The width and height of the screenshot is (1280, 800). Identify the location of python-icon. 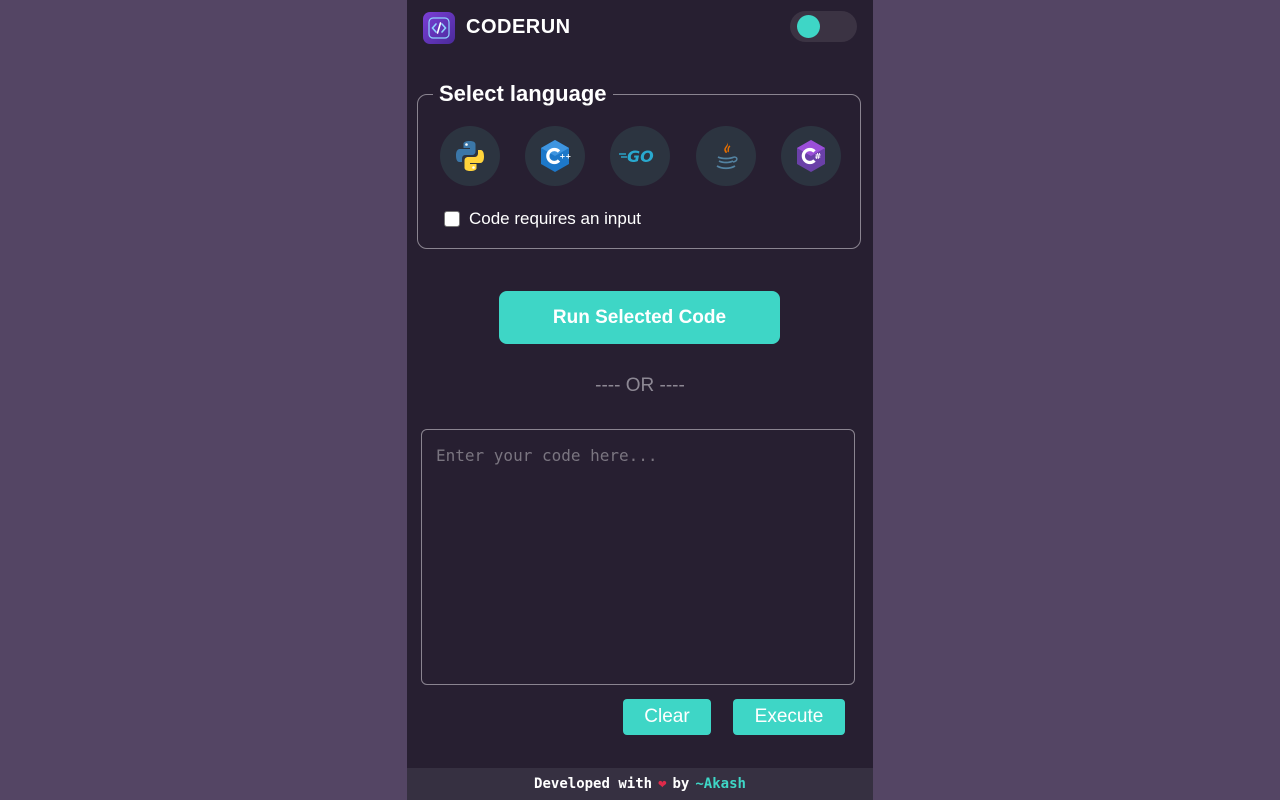
(470, 156).